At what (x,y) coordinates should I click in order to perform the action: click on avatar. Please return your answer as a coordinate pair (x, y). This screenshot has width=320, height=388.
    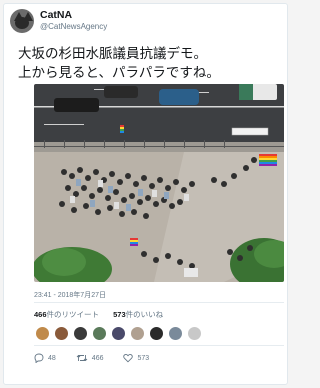
    Looking at the image, I should click on (22, 21).